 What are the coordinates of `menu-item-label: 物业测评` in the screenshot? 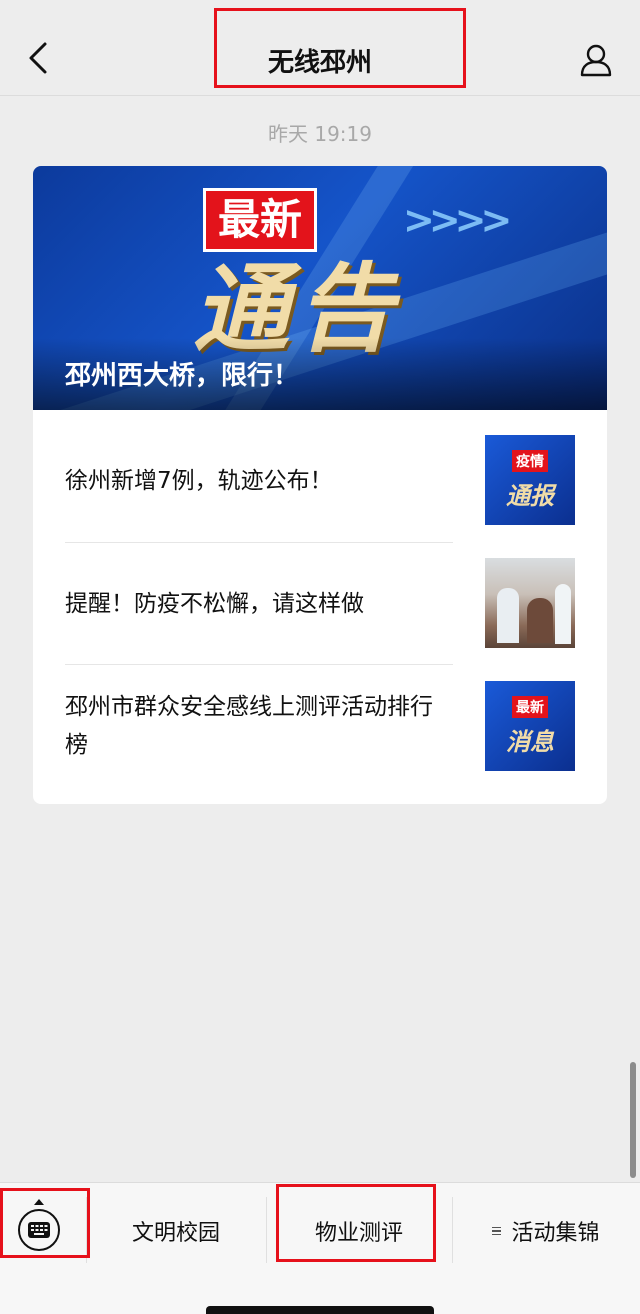 It's located at (358, 1233).